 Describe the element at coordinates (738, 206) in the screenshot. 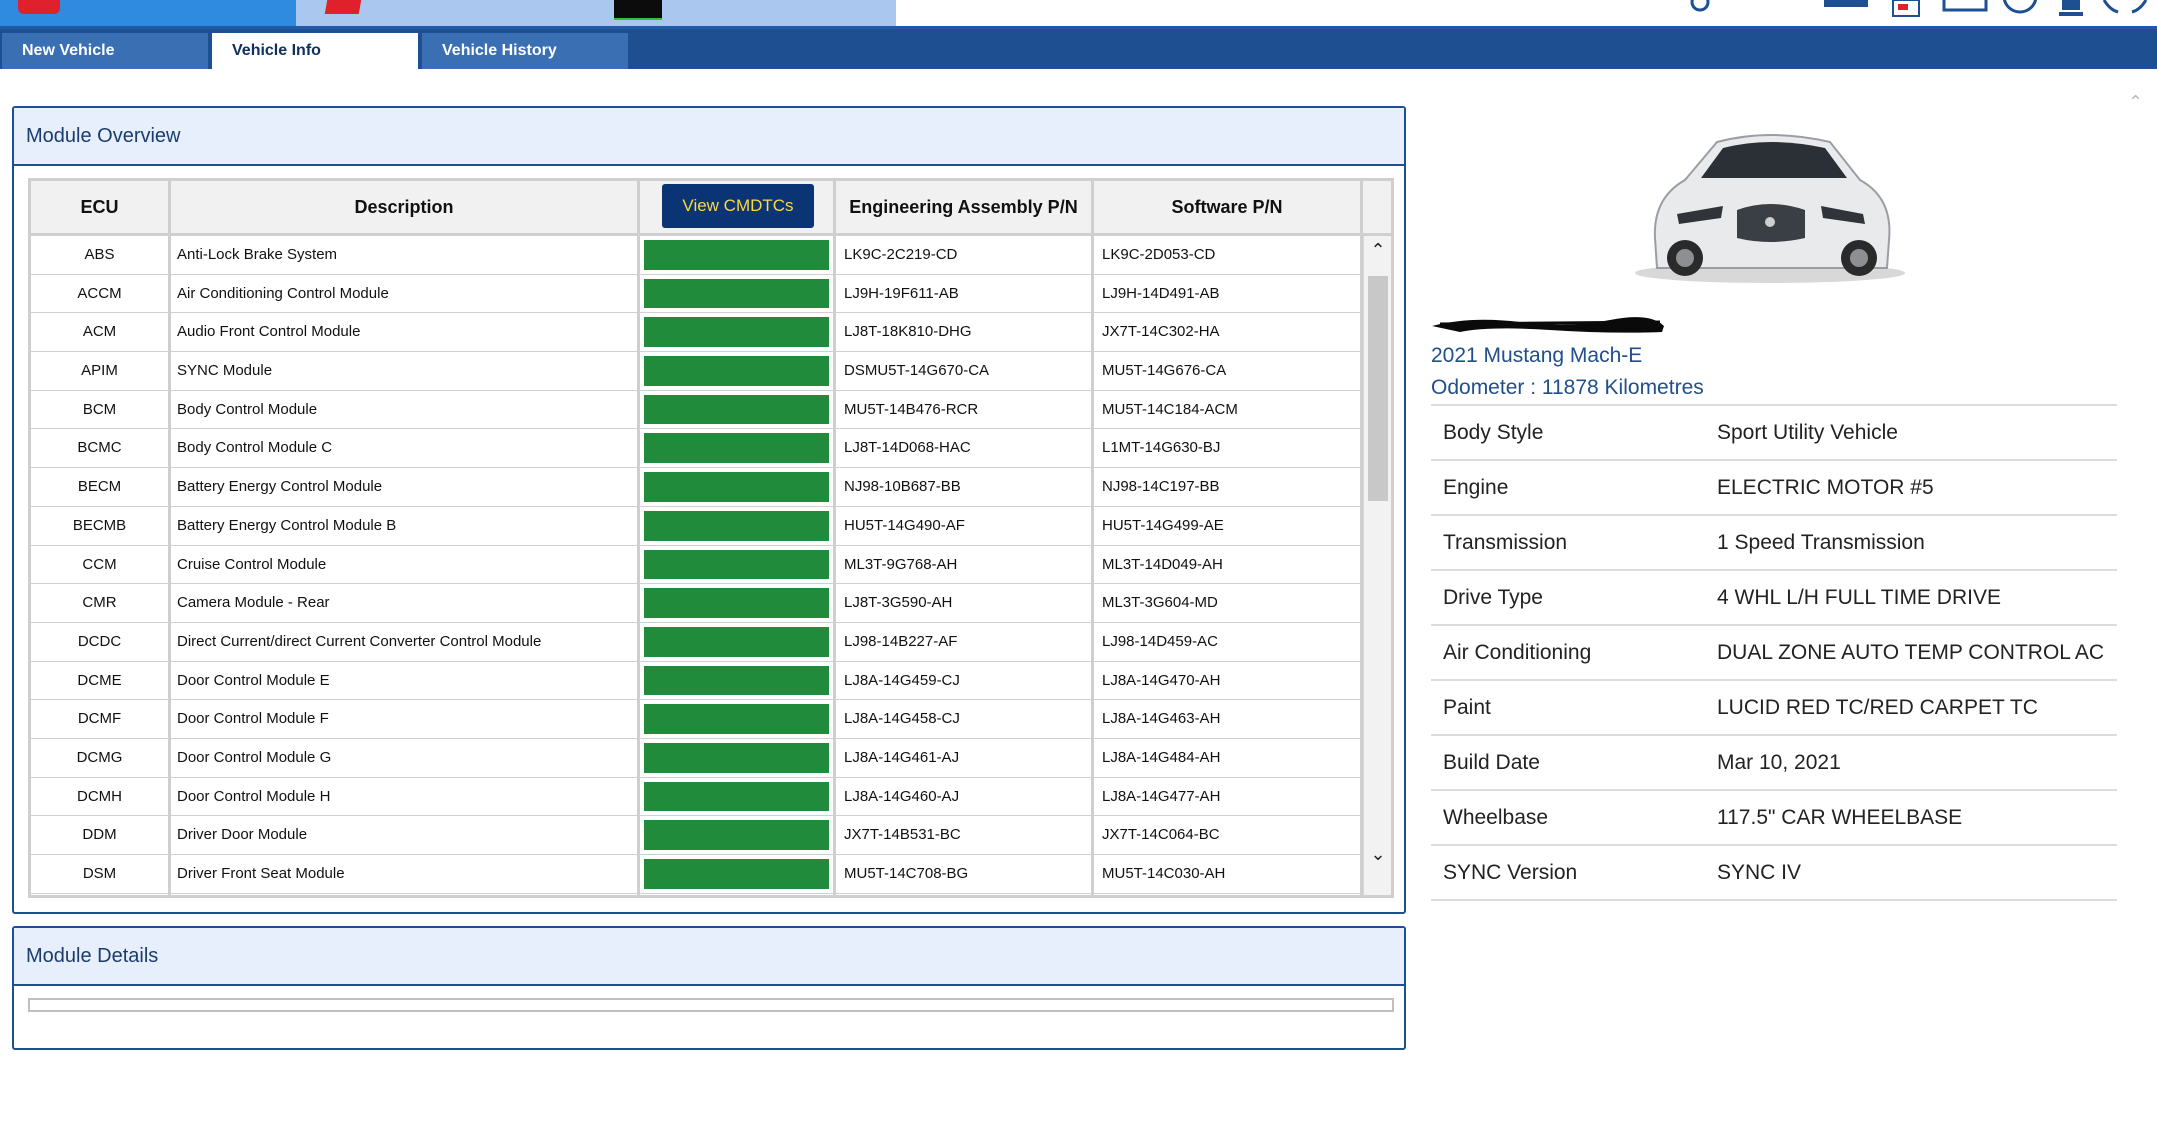

I see `view-cmdtcs-button: View CMDTCs` at that location.